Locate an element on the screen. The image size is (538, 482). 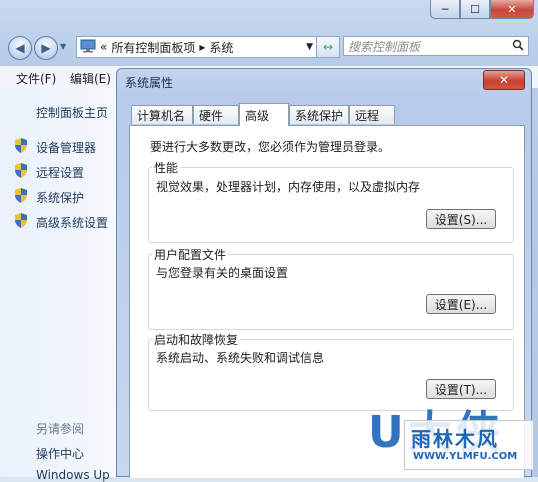
left-arrow-icon: ◀ is located at coordinates (20, 48).